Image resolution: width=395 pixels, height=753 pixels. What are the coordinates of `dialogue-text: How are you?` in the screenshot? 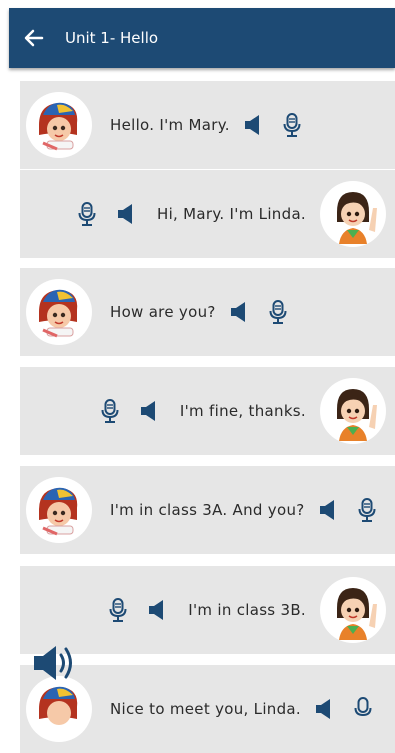 It's located at (163, 312).